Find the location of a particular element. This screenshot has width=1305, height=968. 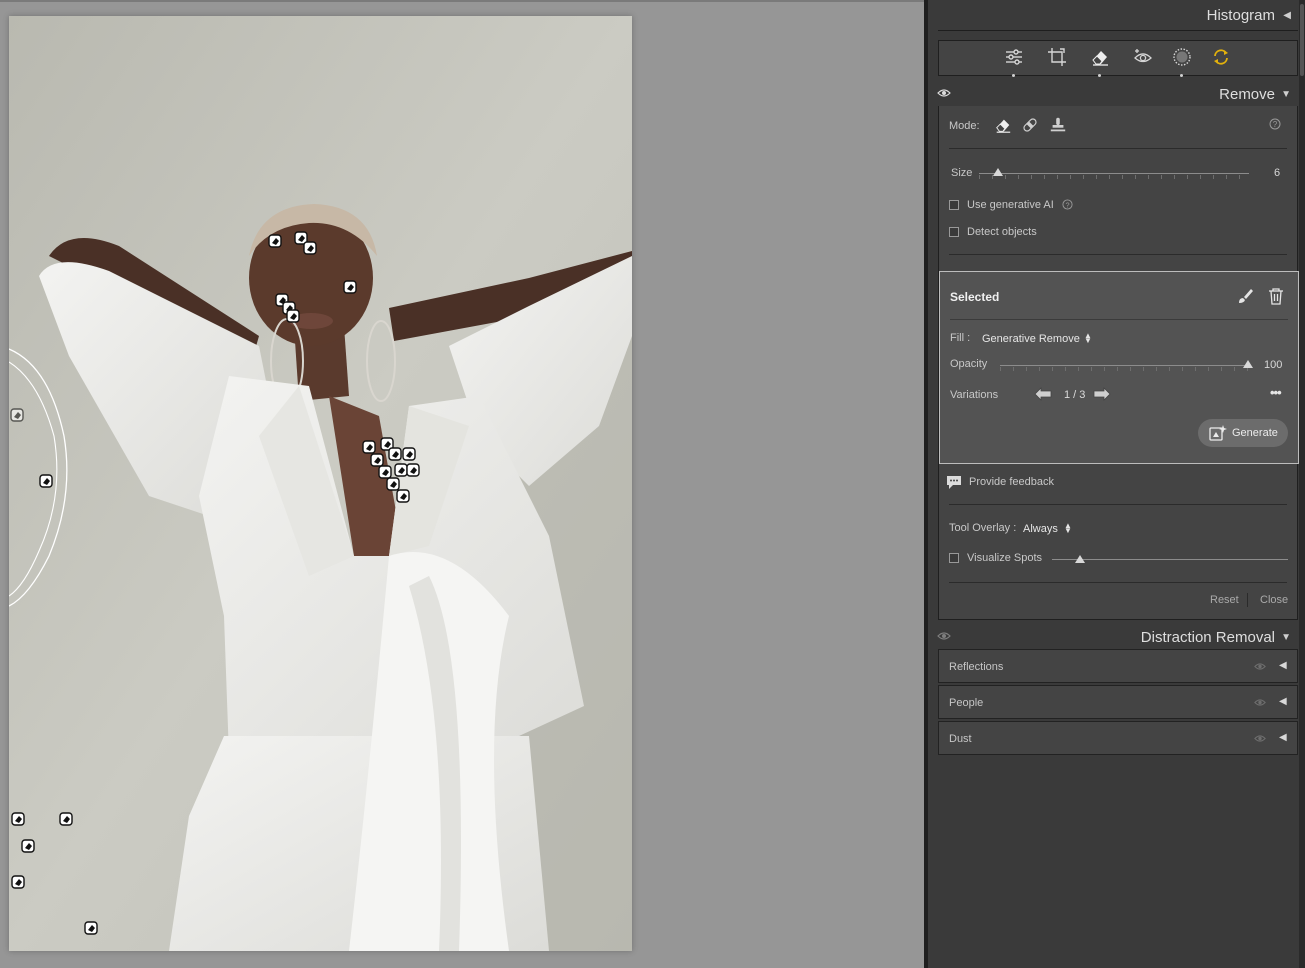

reflections-row: Reflections ◀ is located at coordinates (1118, 666).